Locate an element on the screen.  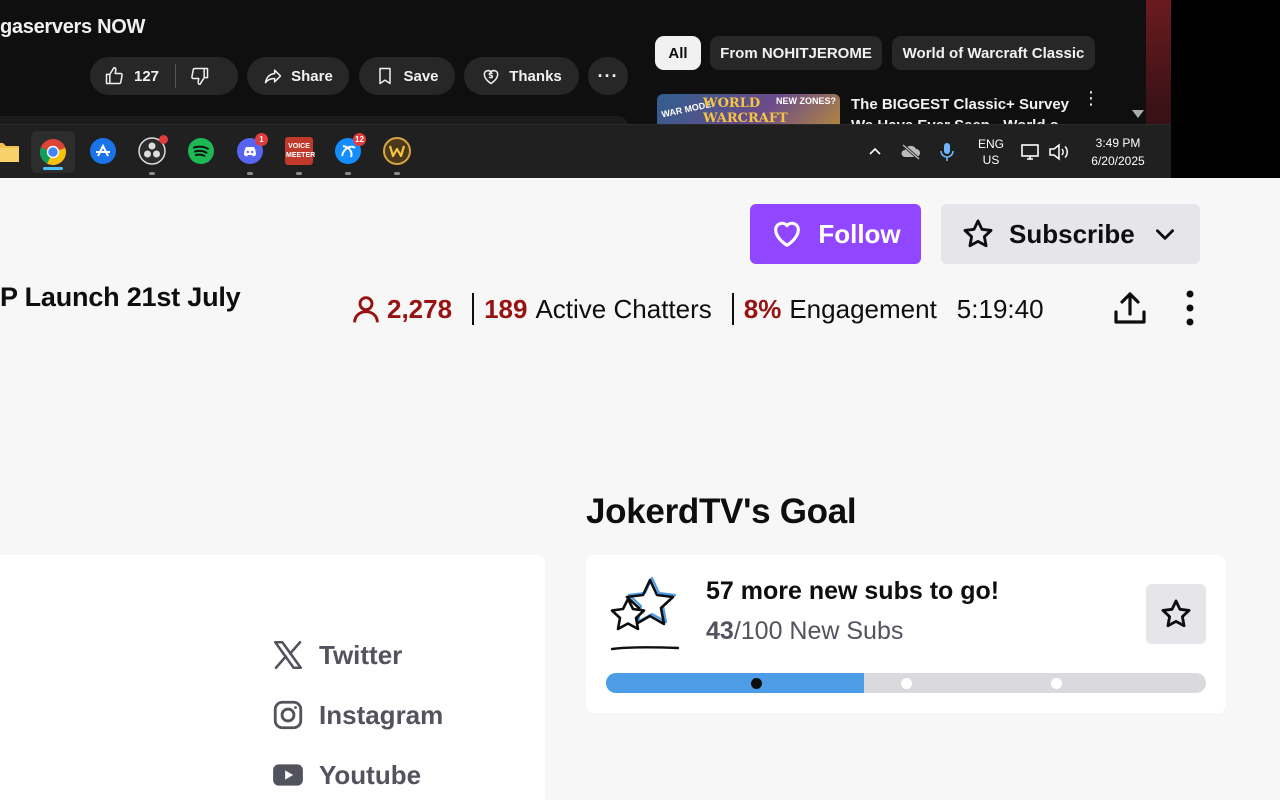
social-link-instagram: Instagram is located at coordinates (357, 715).